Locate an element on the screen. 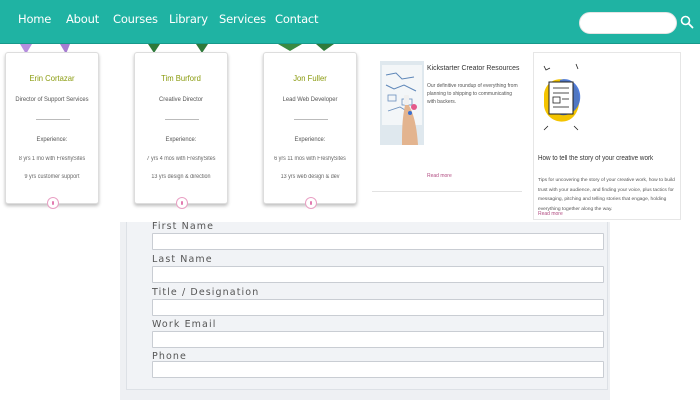 The height and width of the screenshot is (400, 700). staff-name: Erin Cortazar is located at coordinates (52, 78).